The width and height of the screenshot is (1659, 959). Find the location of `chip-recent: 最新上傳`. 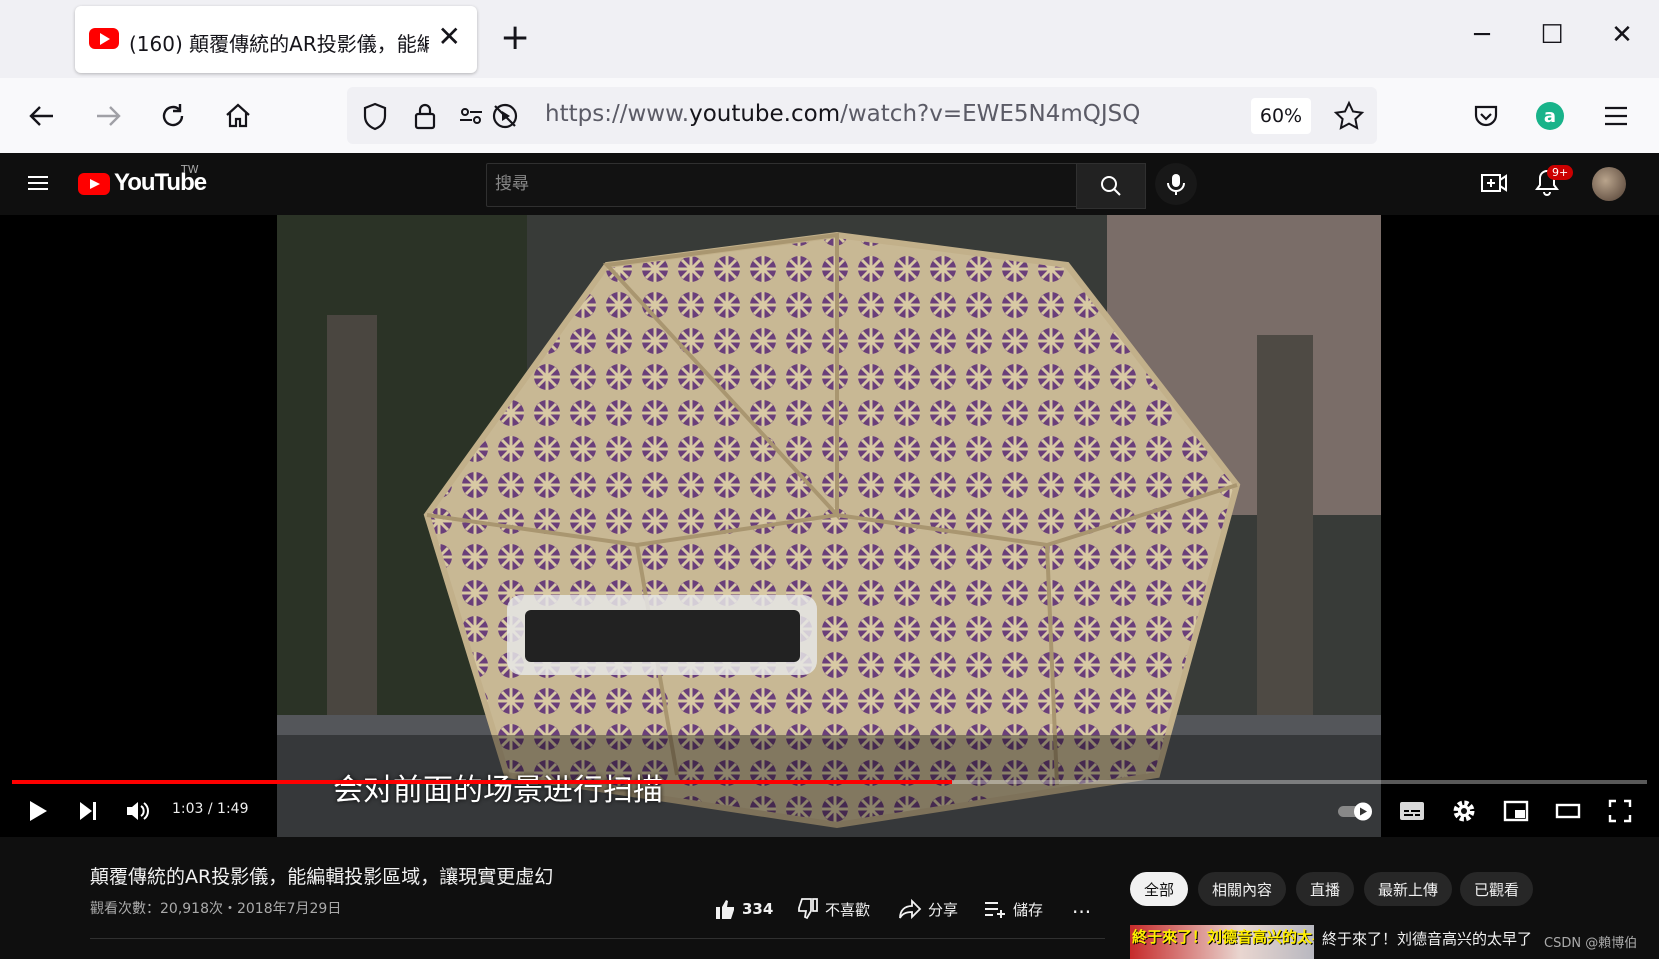

chip-recent: 最新上傳 is located at coordinates (1408, 889).